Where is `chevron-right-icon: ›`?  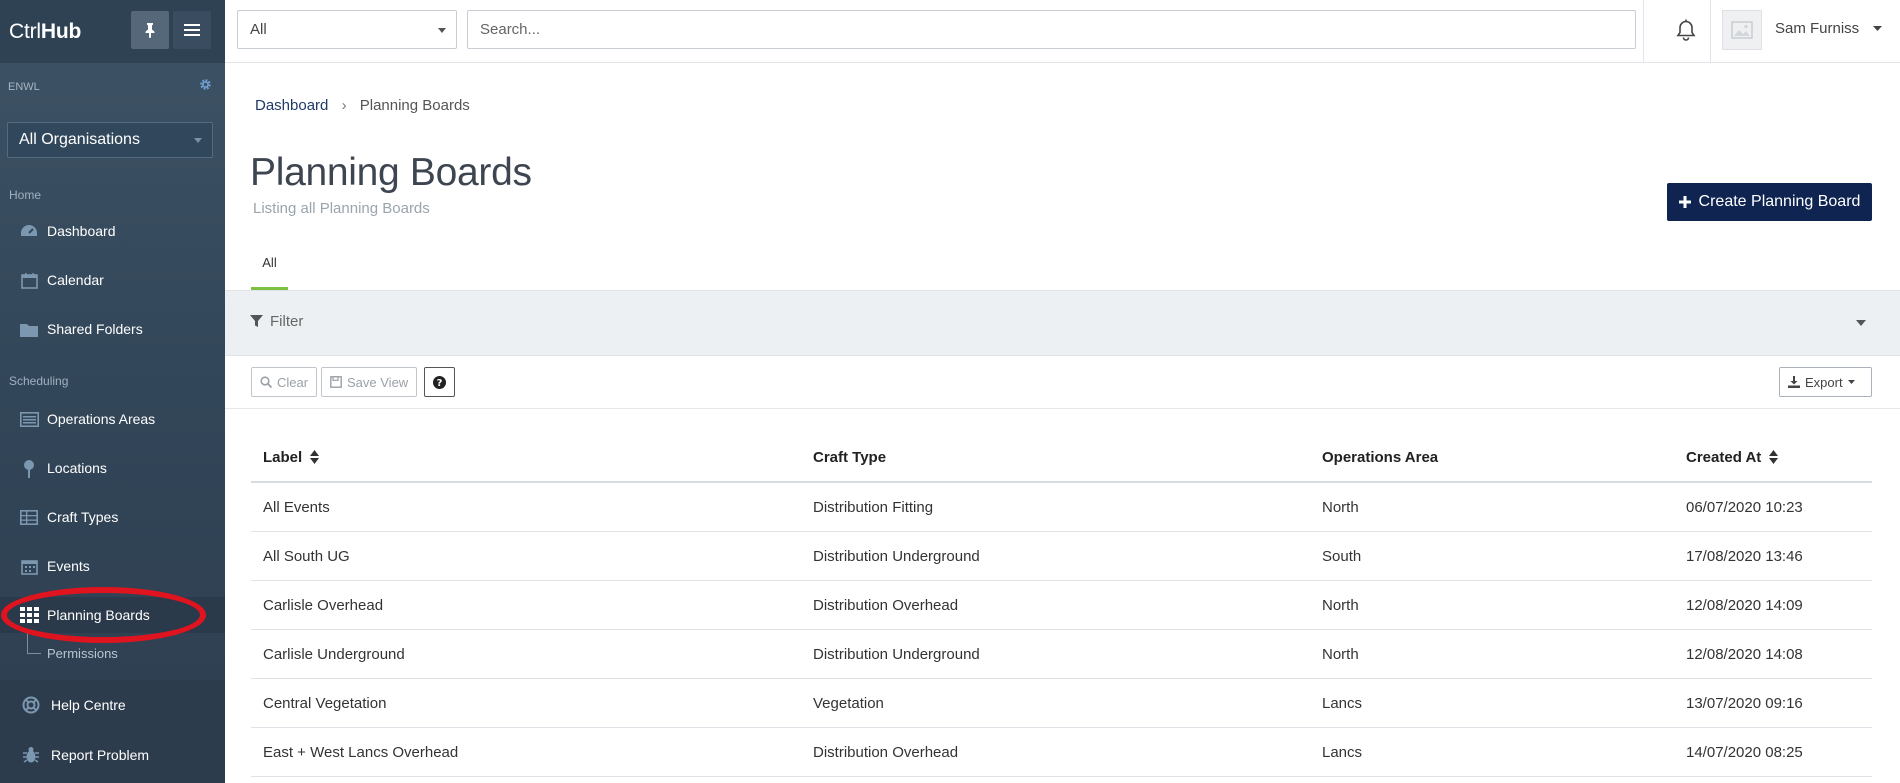
chevron-right-icon: › is located at coordinates (344, 105).